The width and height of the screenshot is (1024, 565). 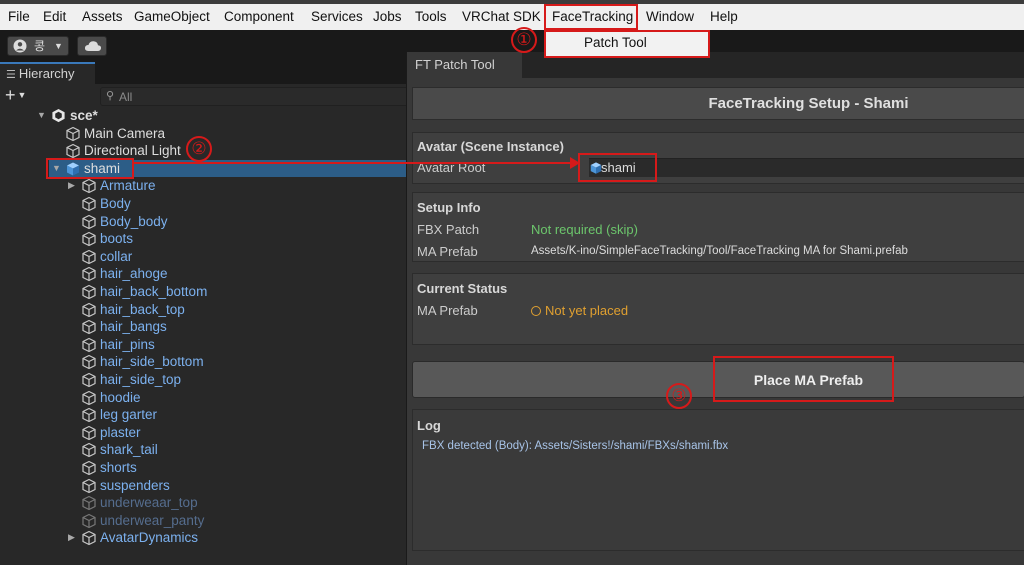 What do you see at coordinates (71, 537) in the screenshot?
I see `collapse-arrow-icon: ▶` at bounding box center [71, 537].